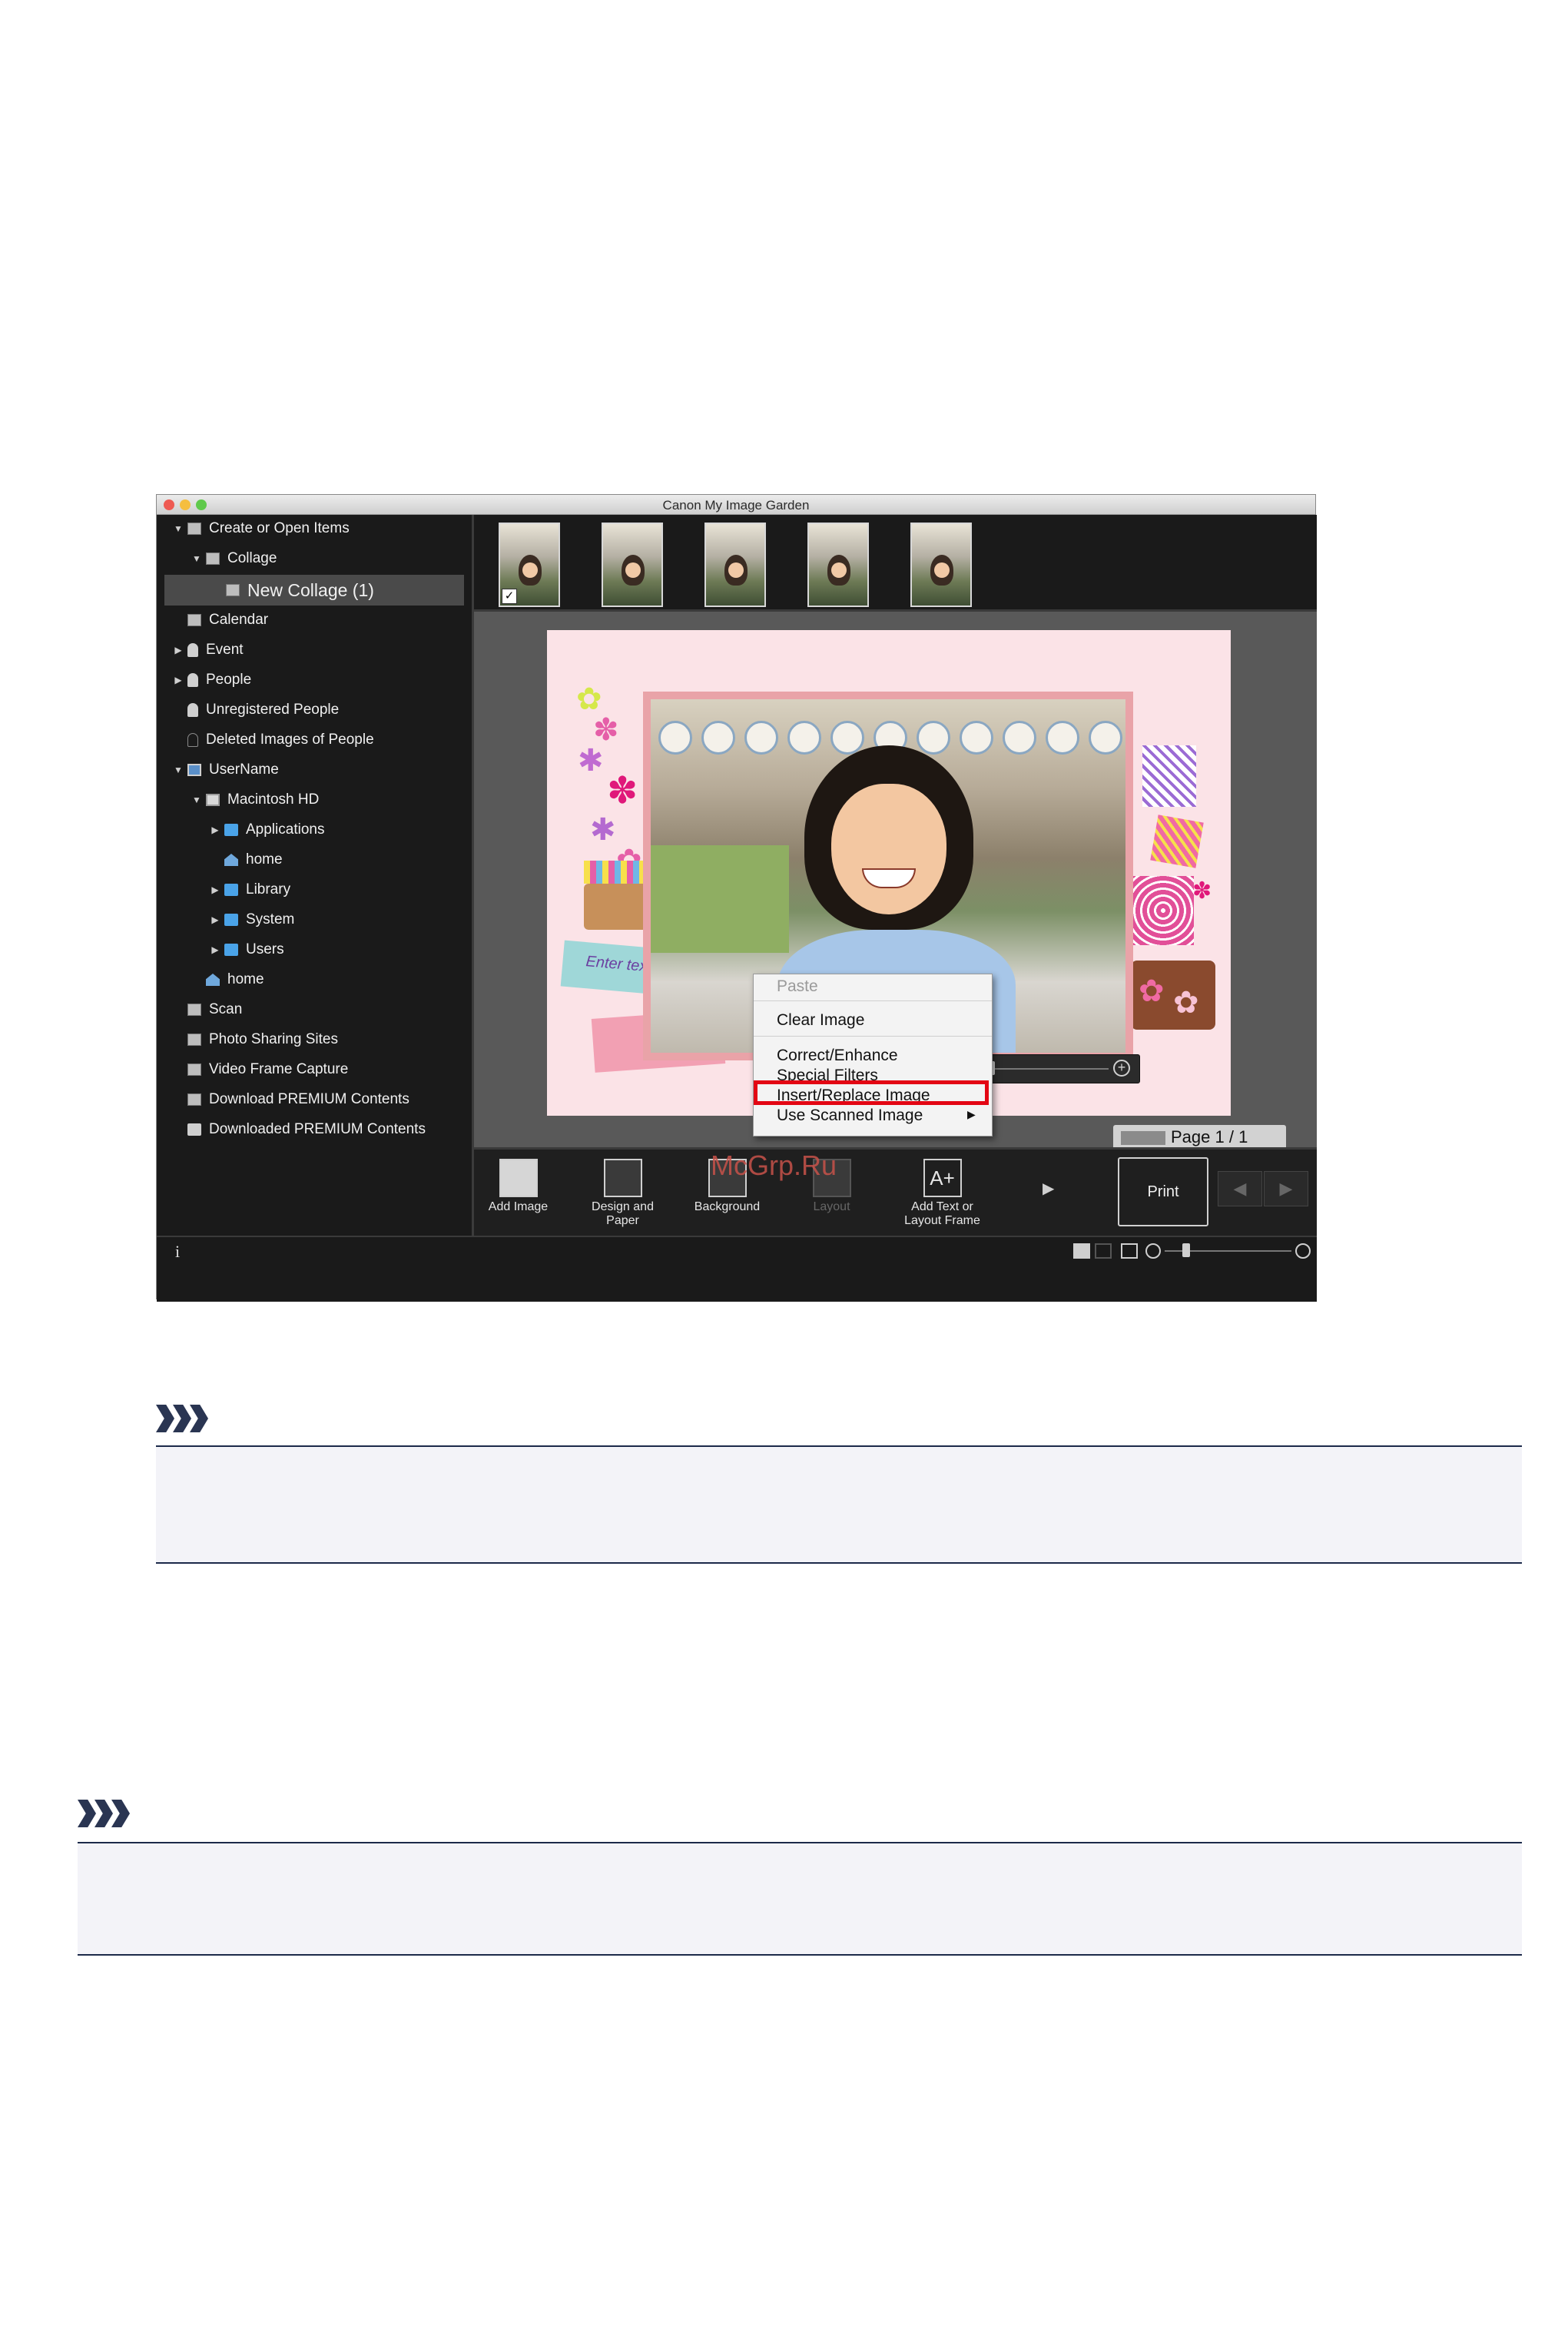 Image resolution: width=1568 pixels, height=2326 pixels. Describe the element at coordinates (279, 528) in the screenshot. I see `sidebar-item-label: Create or Open Items` at that location.